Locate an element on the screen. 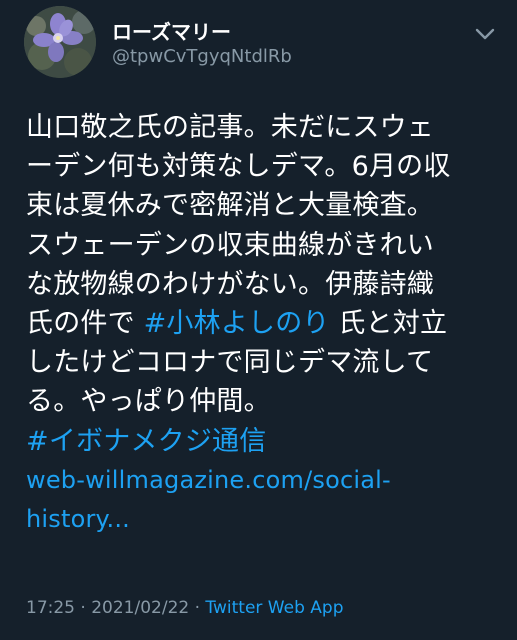 The image size is (517, 640). tweet-line: 氏の件で #小林よしのり 氏と対立 is located at coordinates (266, 323).